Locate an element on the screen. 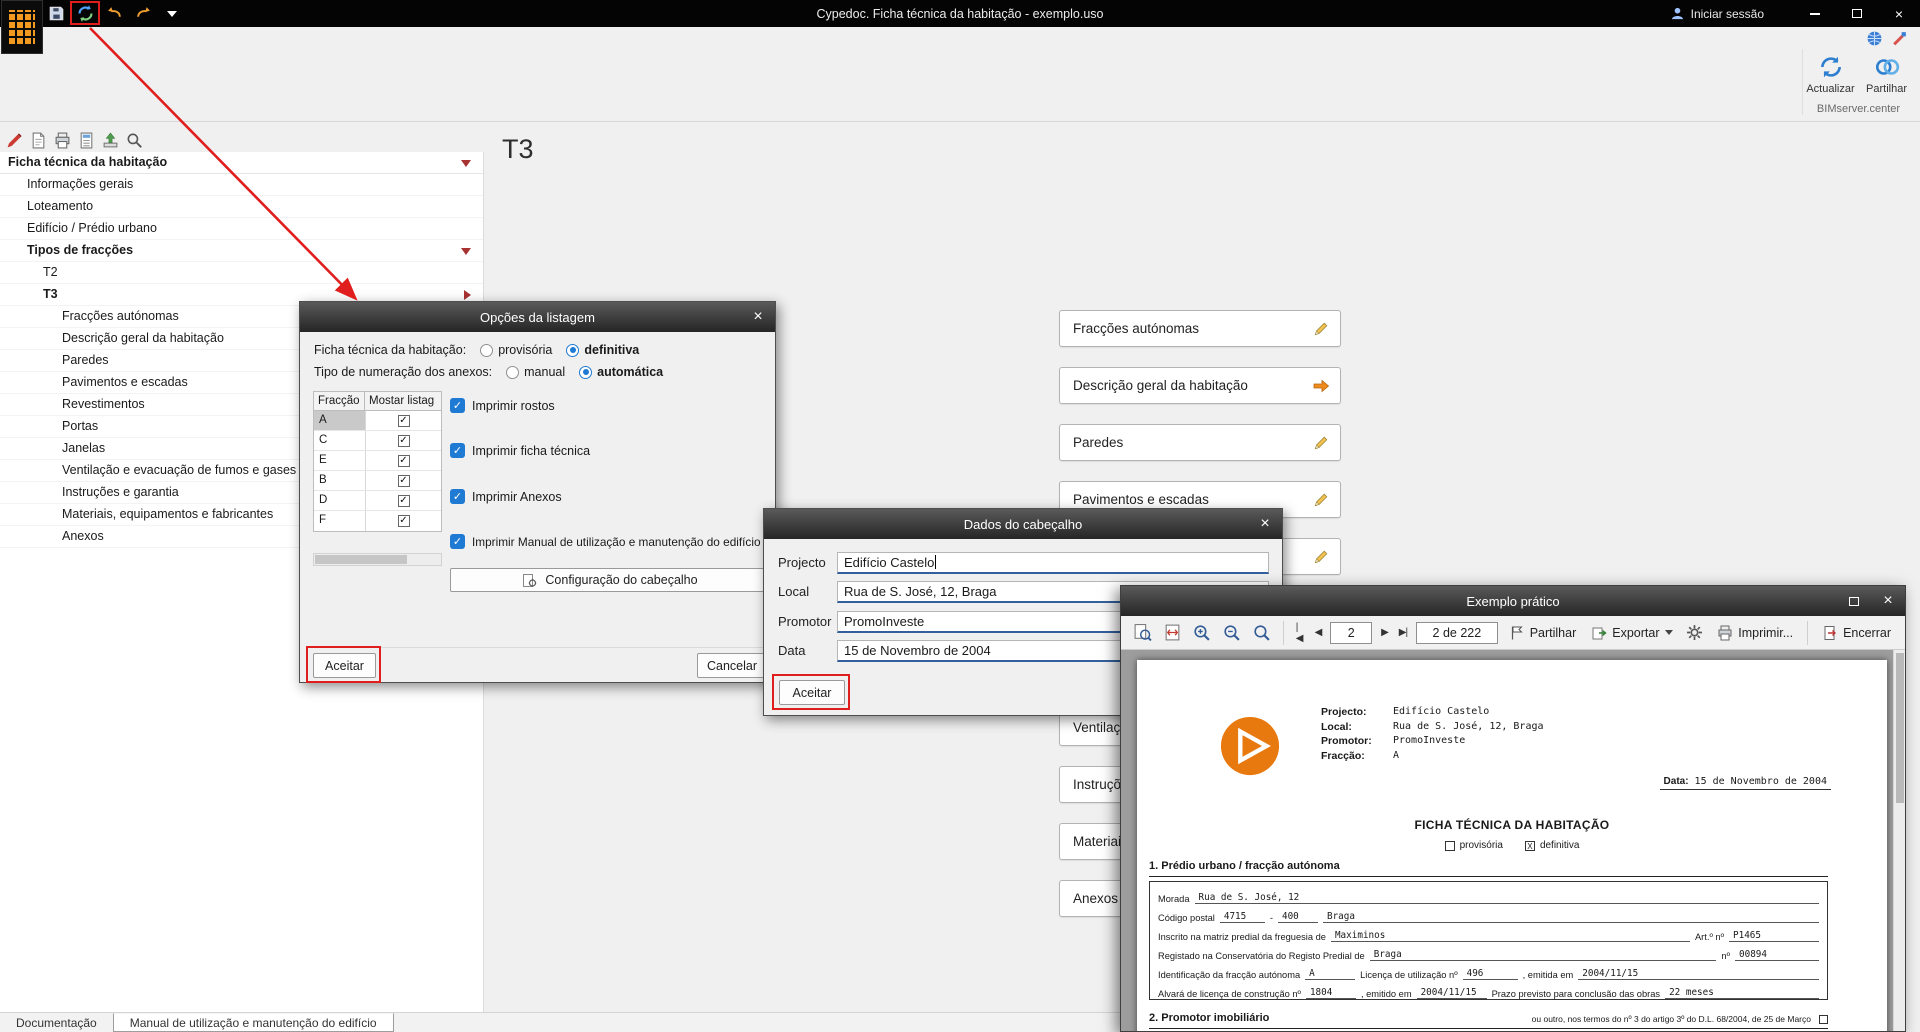  options-aceitar-button: Aceitar is located at coordinates (344, 665).